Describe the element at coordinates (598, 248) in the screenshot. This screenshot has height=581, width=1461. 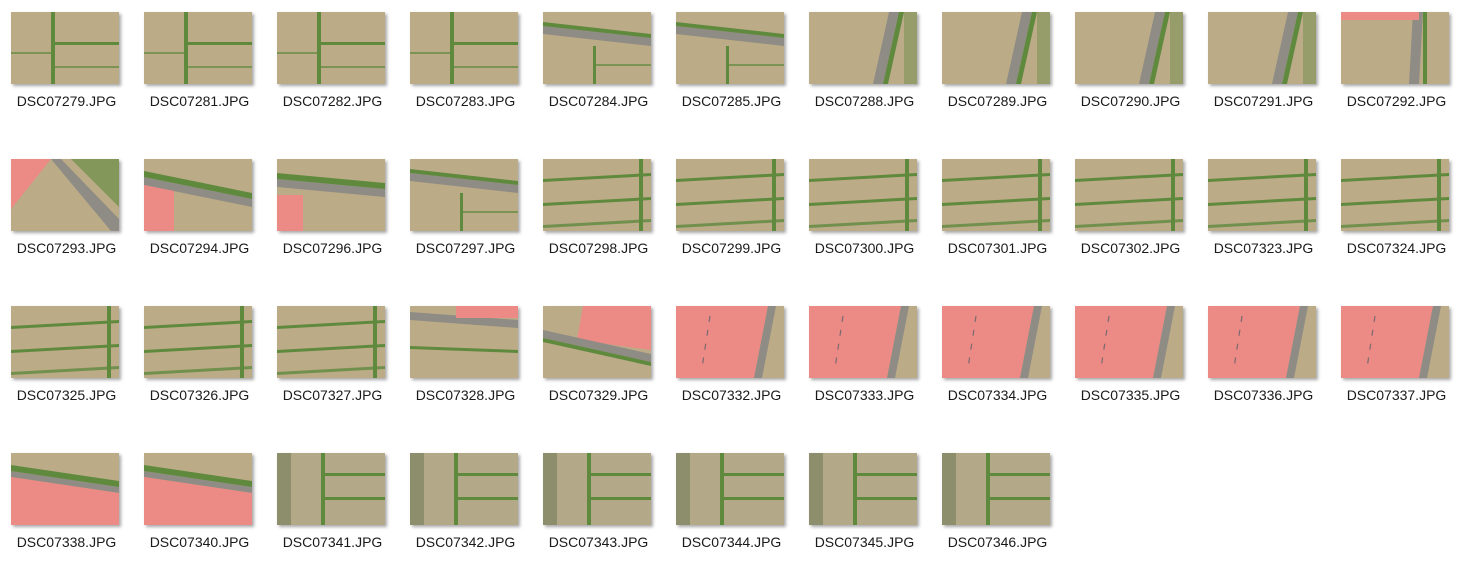
I see `file-name-label: DSC07298.JPG` at that location.